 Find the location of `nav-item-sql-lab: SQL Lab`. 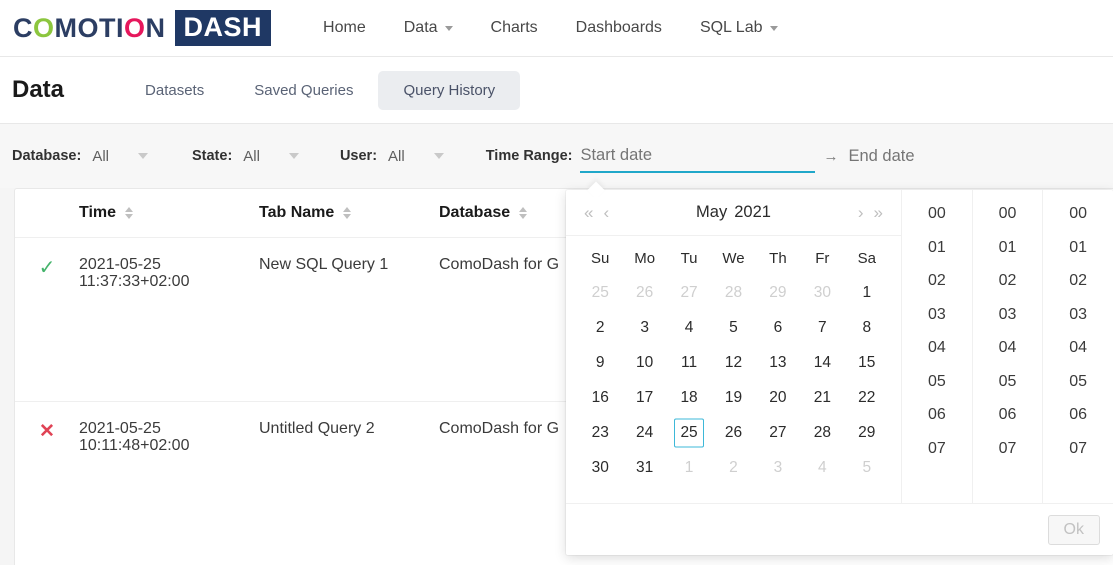

nav-item-sql-lab: SQL Lab is located at coordinates (739, 28).